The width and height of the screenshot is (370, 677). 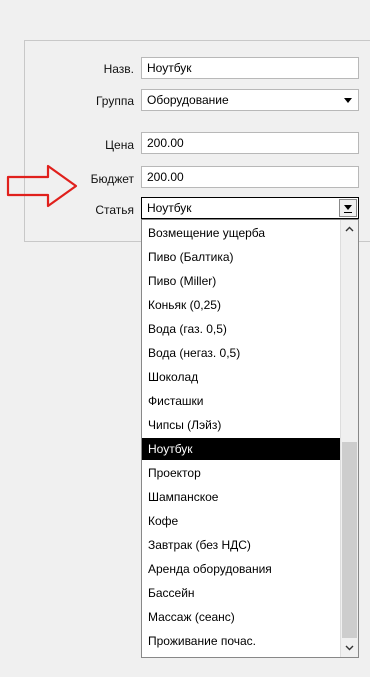 I want to click on scroll-thumb, so click(x=349, y=540).